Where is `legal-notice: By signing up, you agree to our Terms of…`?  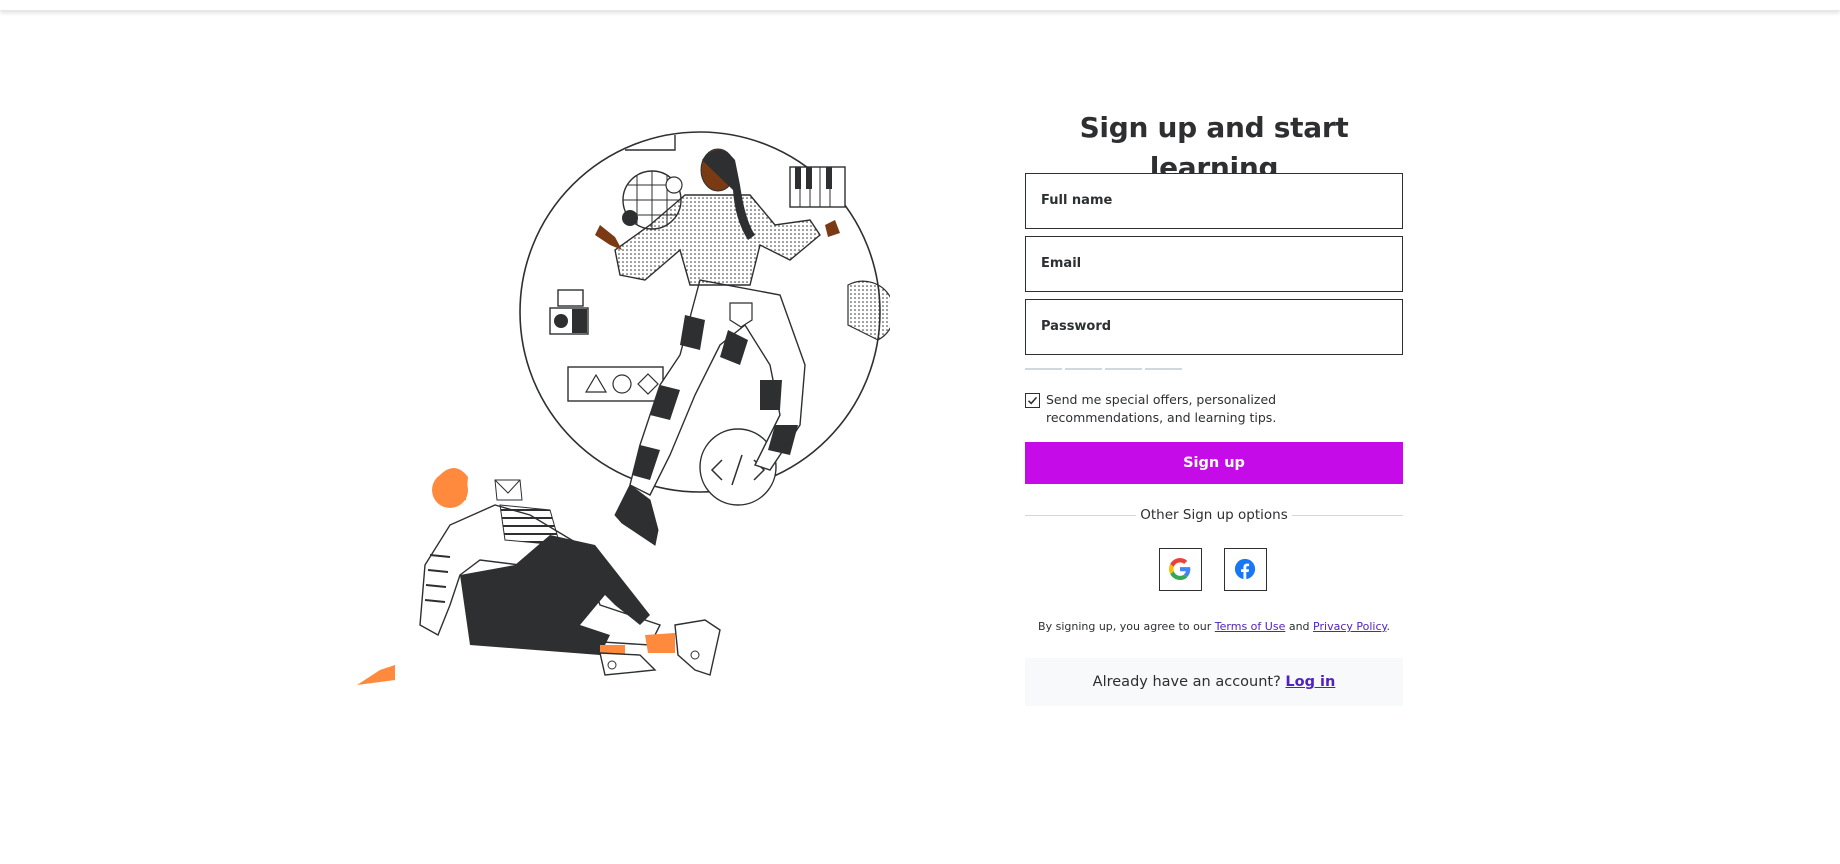 legal-notice: By signing up, you agree to our Terms of… is located at coordinates (1214, 626).